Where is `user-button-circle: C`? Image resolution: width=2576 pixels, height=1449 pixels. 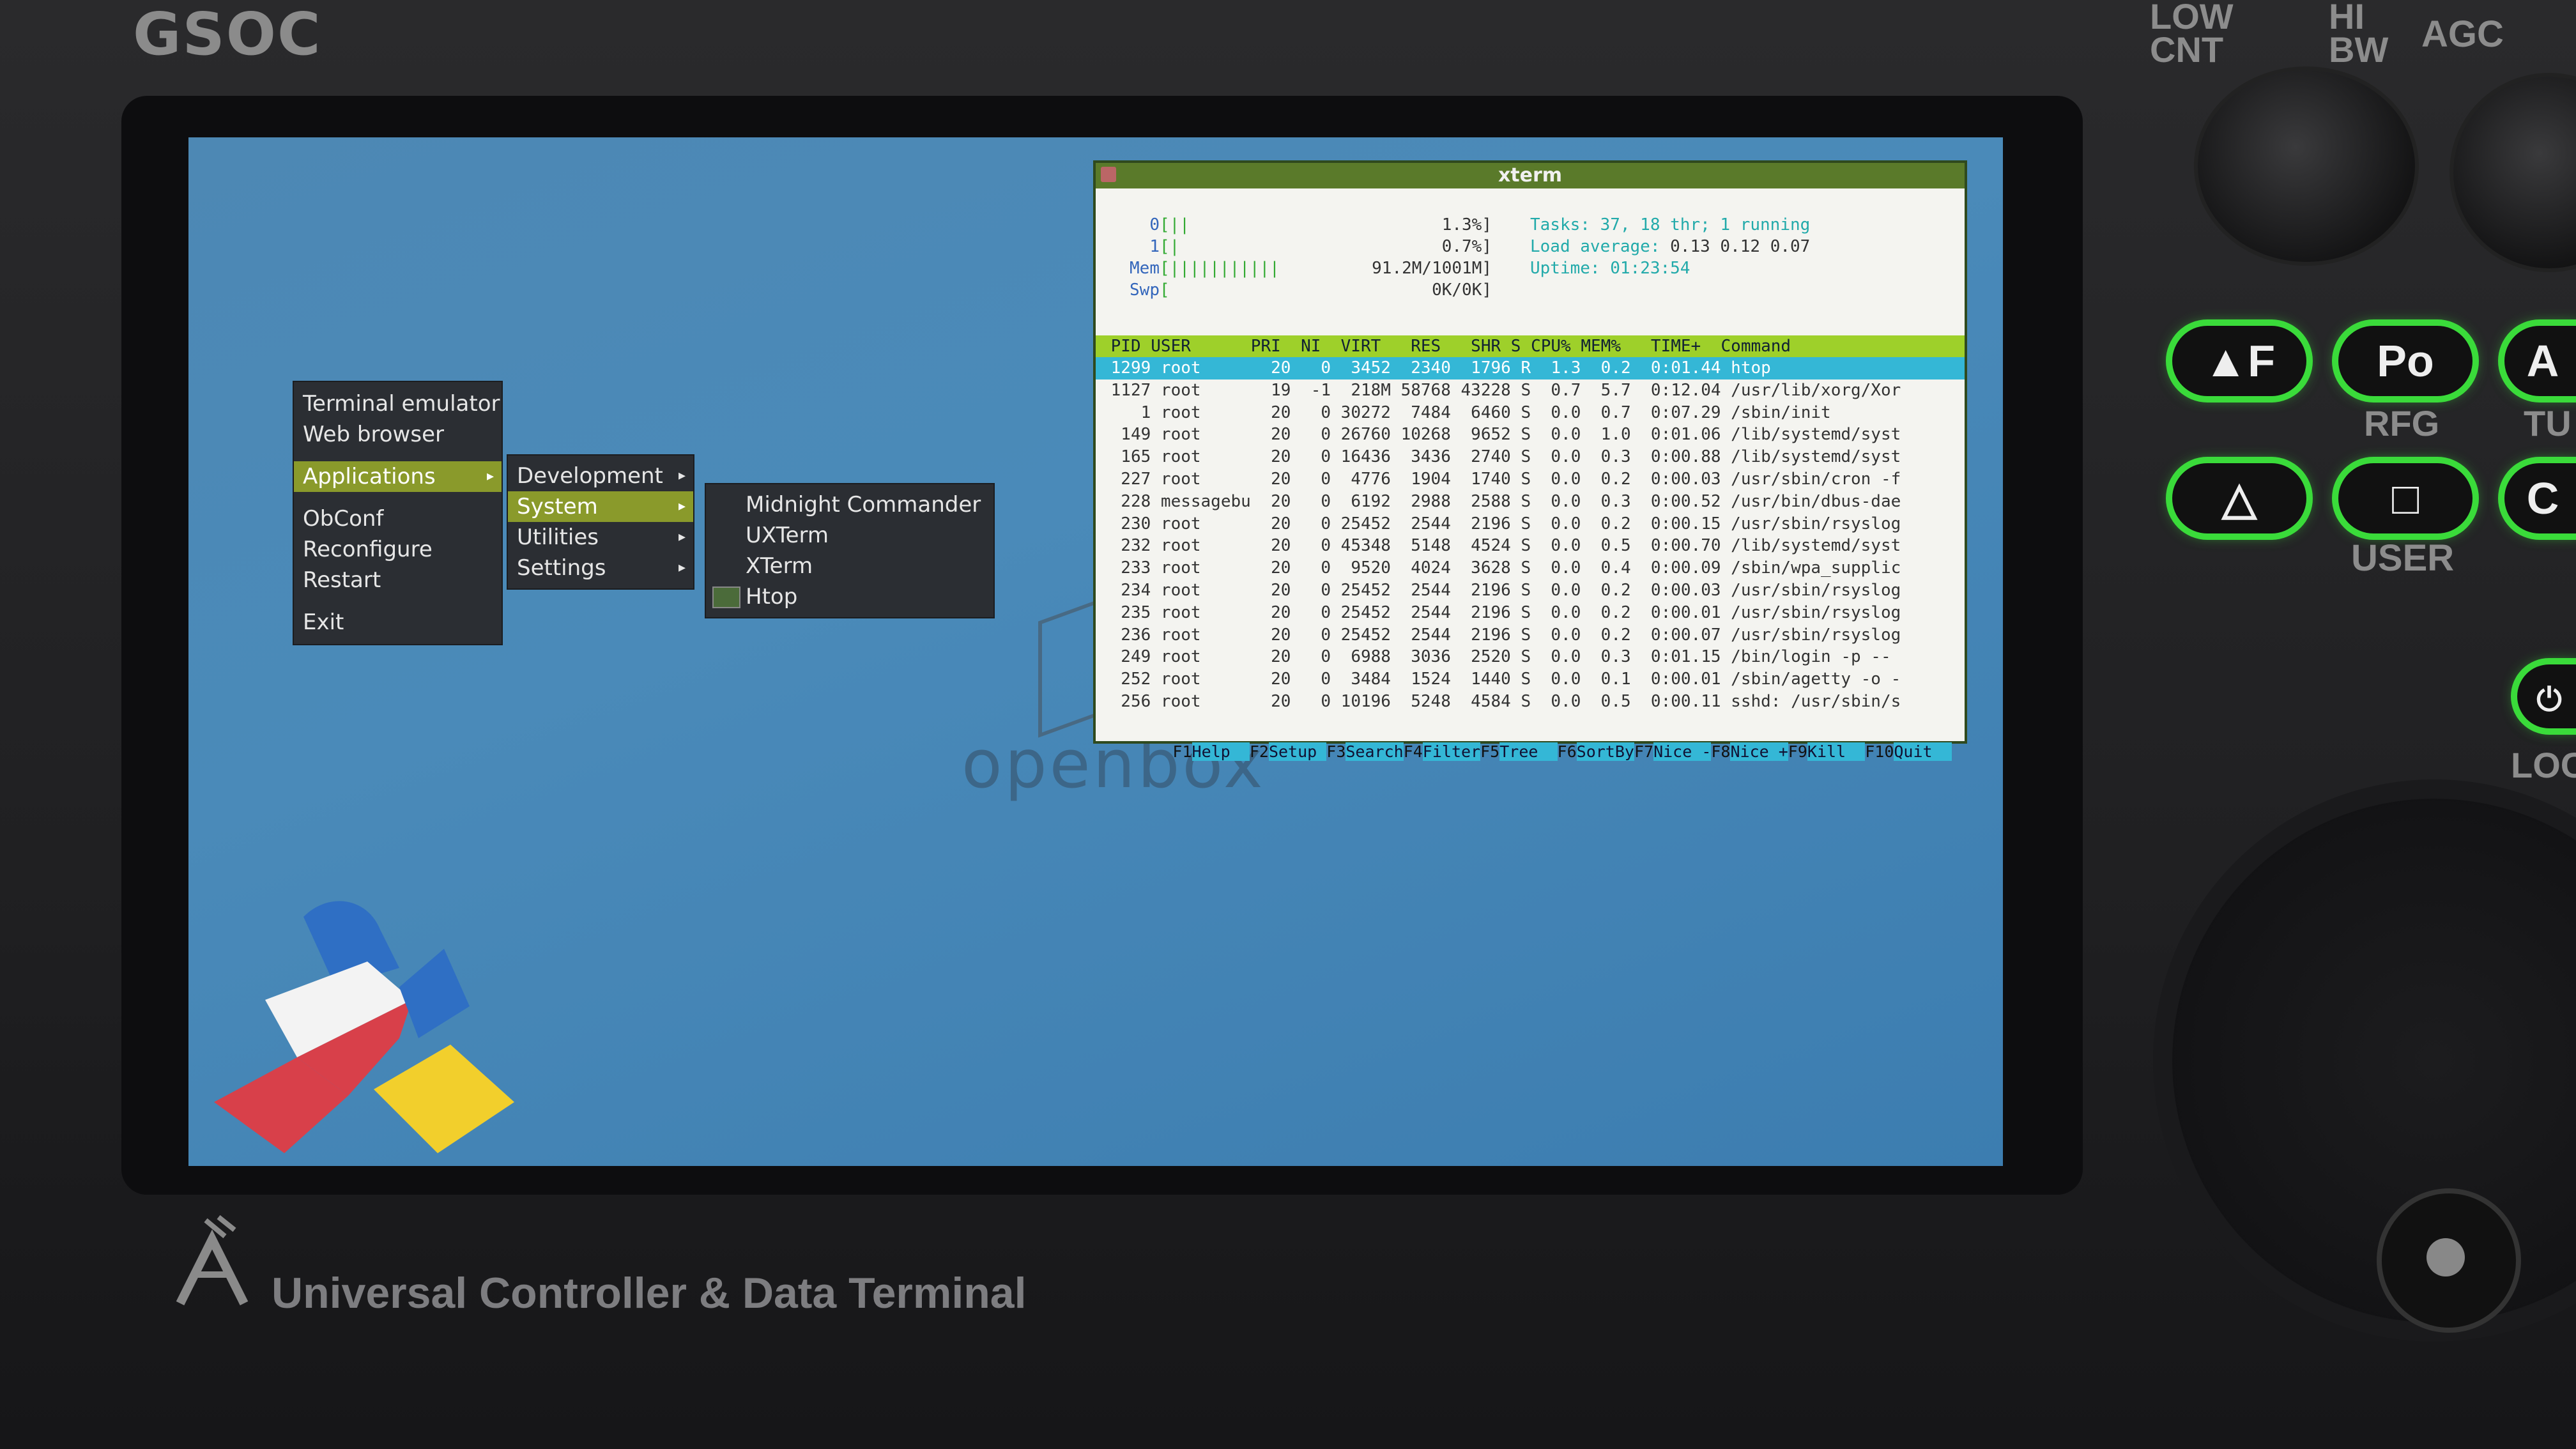 user-button-circle: C is located at coordinates (2540, 498).